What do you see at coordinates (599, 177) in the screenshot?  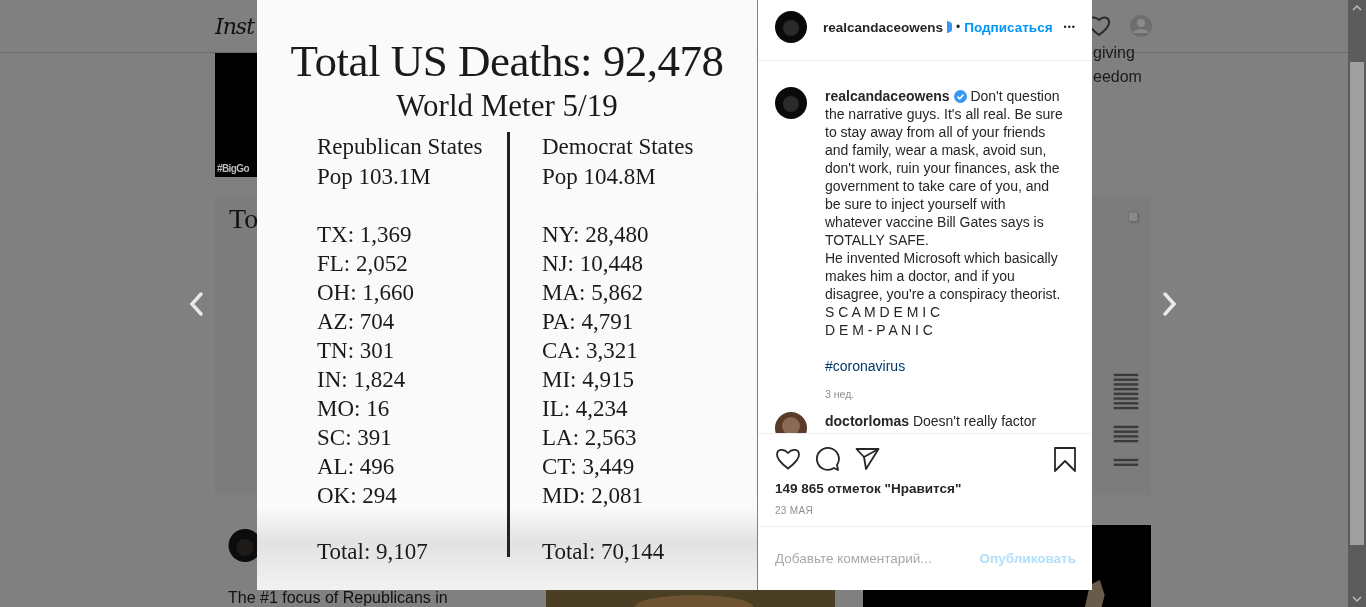 I see `population-text: Pop 104.8M` at bounding box center [599, 177].